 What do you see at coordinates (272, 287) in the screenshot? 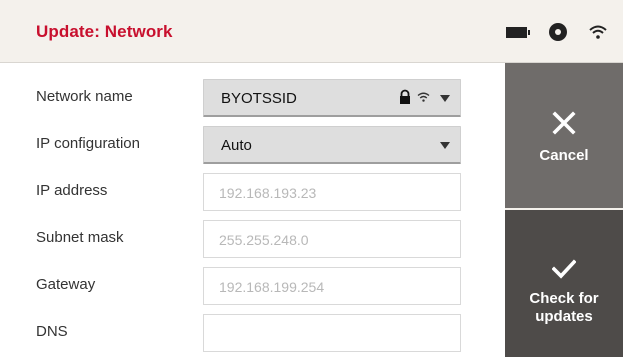
I see `gateway-value: 192.168.199.254` at bounding box center [272, 287].